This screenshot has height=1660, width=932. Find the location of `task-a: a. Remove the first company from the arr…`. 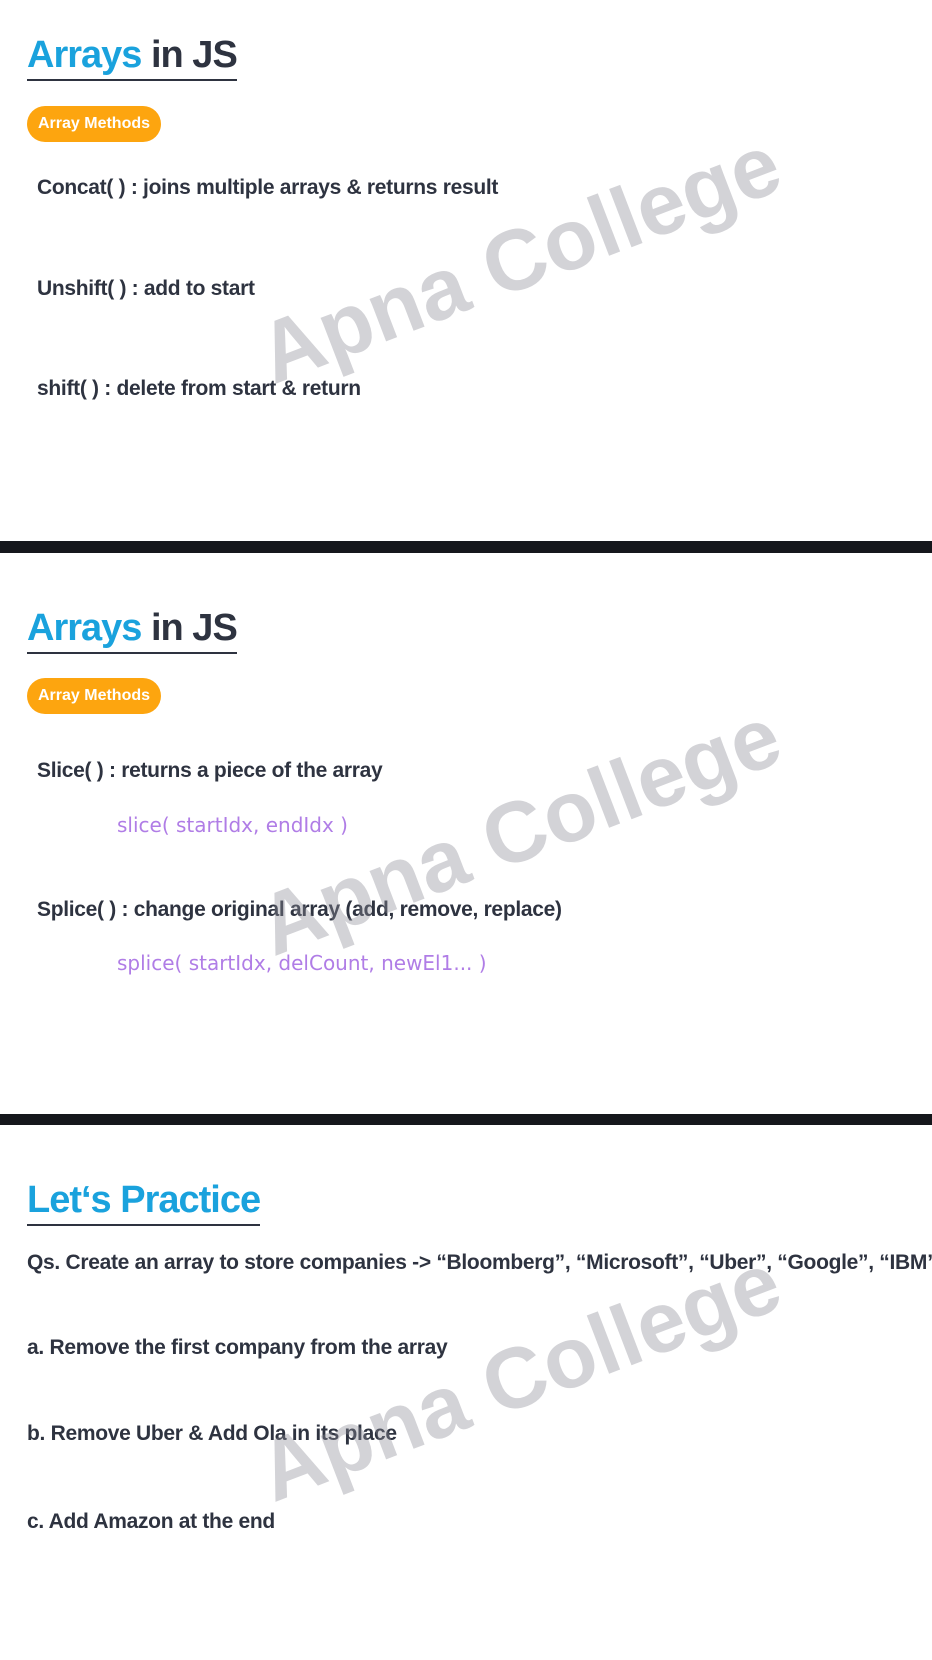

task-a: a. Remove the first company from the arr… is located at coordinates (237, 1347).